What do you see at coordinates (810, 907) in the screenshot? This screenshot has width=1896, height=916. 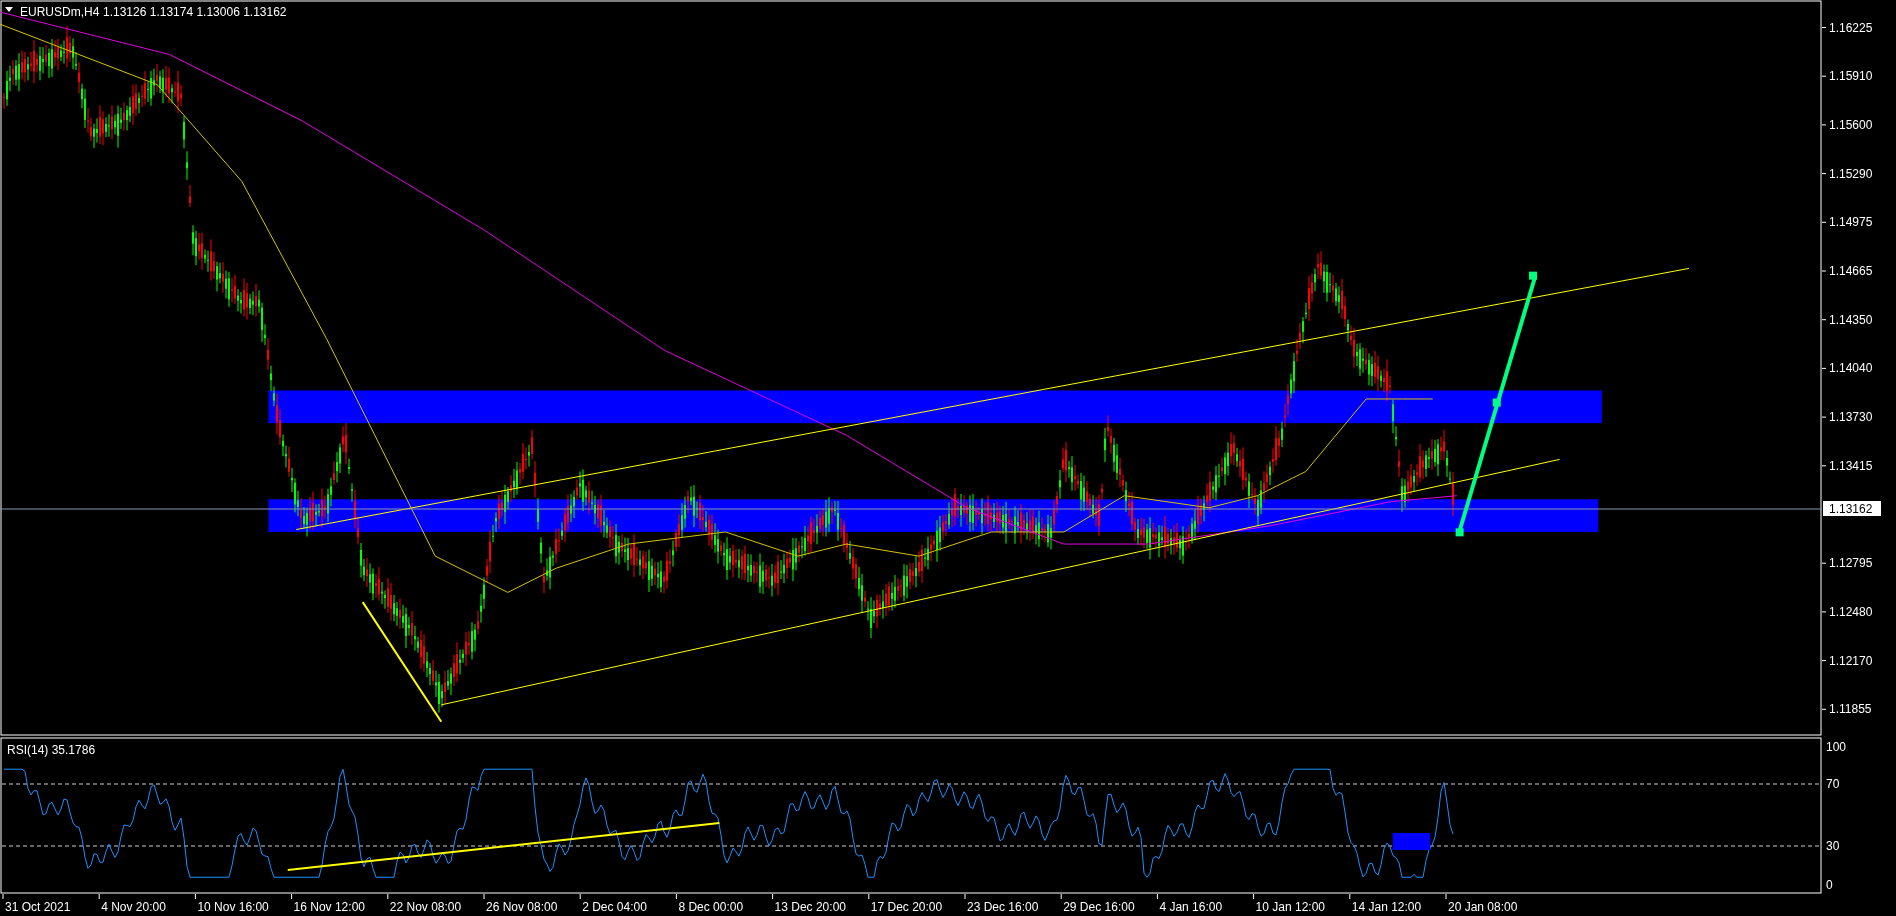 I see `time-label: 13 Dec 20:00` at bounding box center [810, 907].